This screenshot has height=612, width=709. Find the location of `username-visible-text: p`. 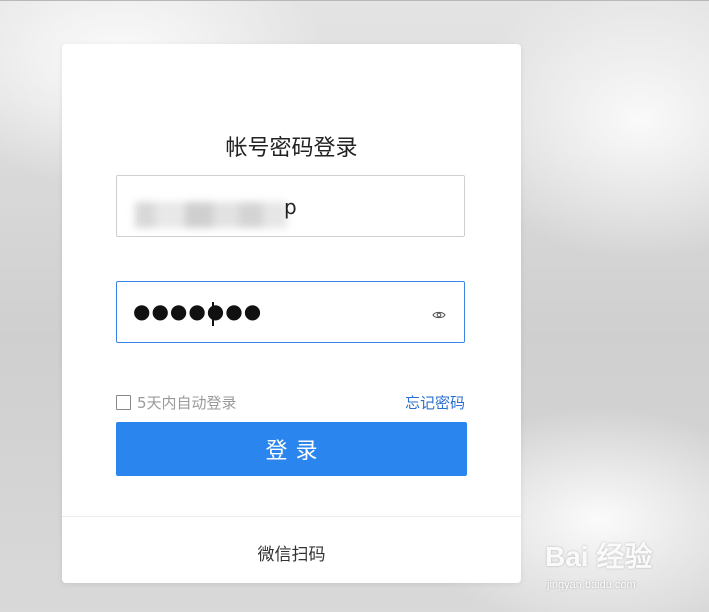

username-visible-text: p is located at coordinates (290, 207).